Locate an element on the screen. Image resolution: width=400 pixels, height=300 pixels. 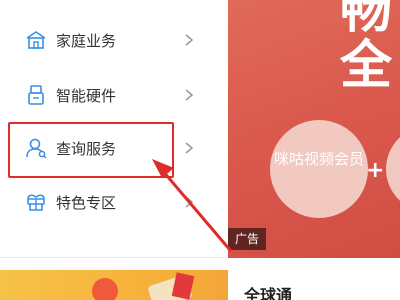
bubble-text: 咪咕视频会员 is located at coordinates (318, 159).